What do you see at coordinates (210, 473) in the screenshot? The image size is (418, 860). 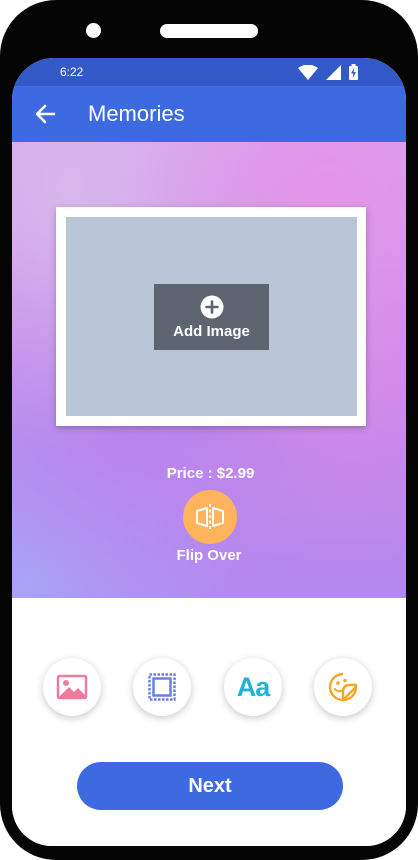 I see `price-label: Price : $2.99` at bounding box center [210, 473].